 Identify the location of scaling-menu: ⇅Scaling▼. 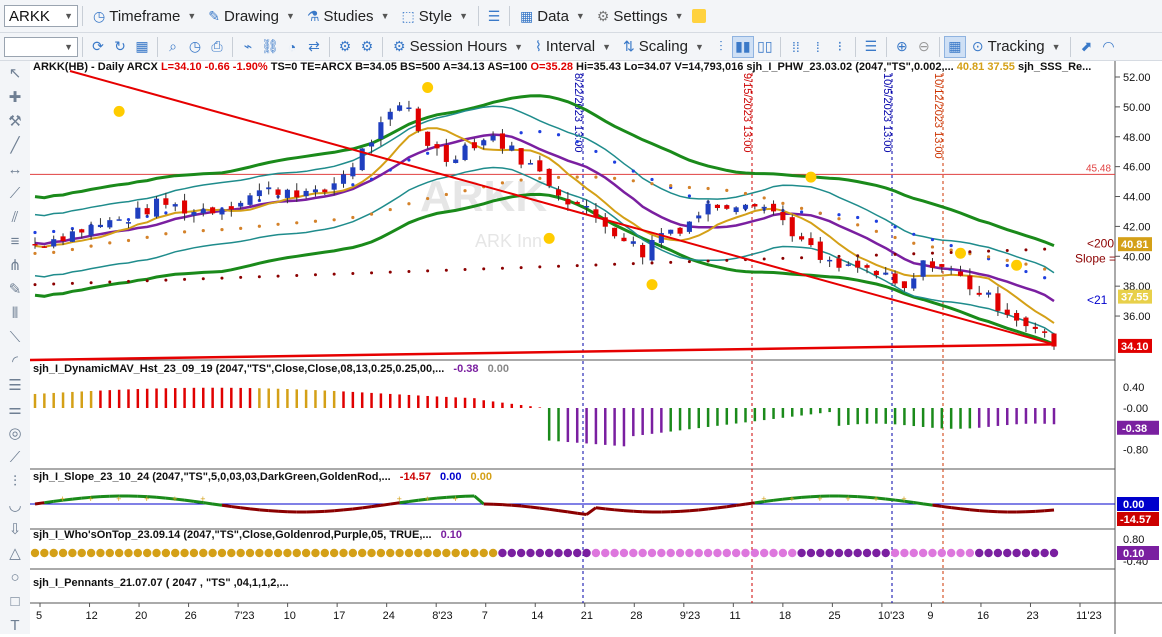
(663, 47).